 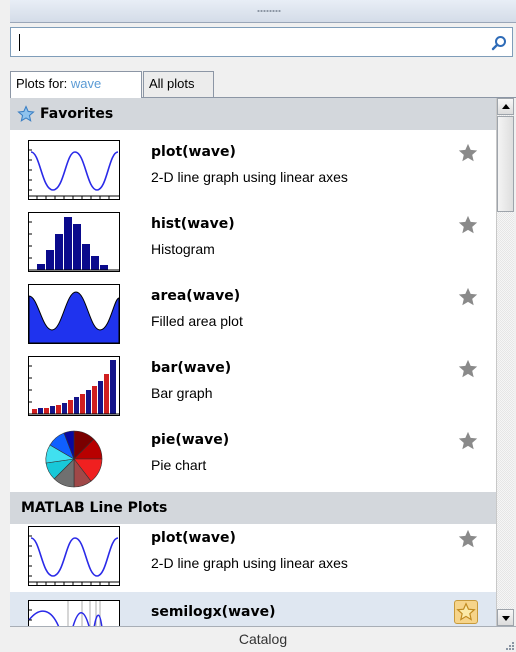 I want to click on item-title: semilogx(wave), so click(x=213, y=612).